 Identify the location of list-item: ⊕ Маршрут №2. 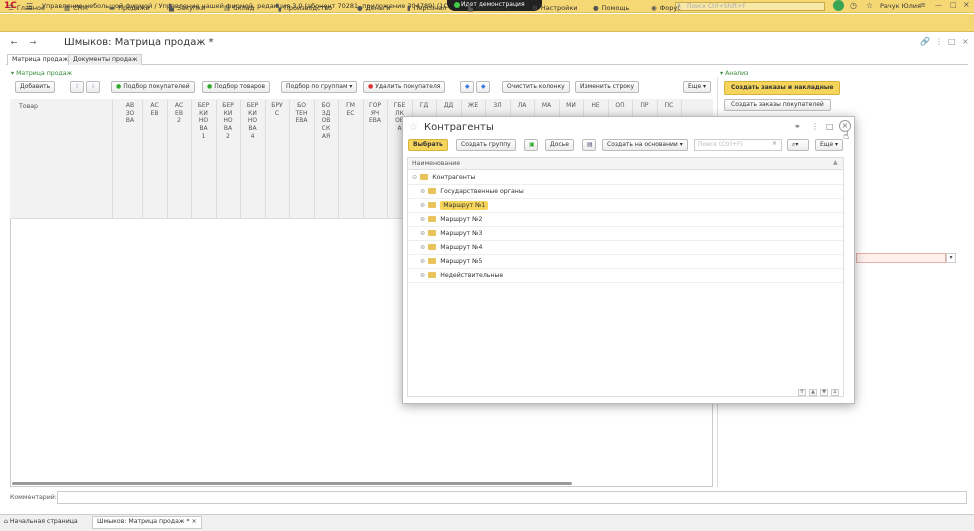
(625, 220).